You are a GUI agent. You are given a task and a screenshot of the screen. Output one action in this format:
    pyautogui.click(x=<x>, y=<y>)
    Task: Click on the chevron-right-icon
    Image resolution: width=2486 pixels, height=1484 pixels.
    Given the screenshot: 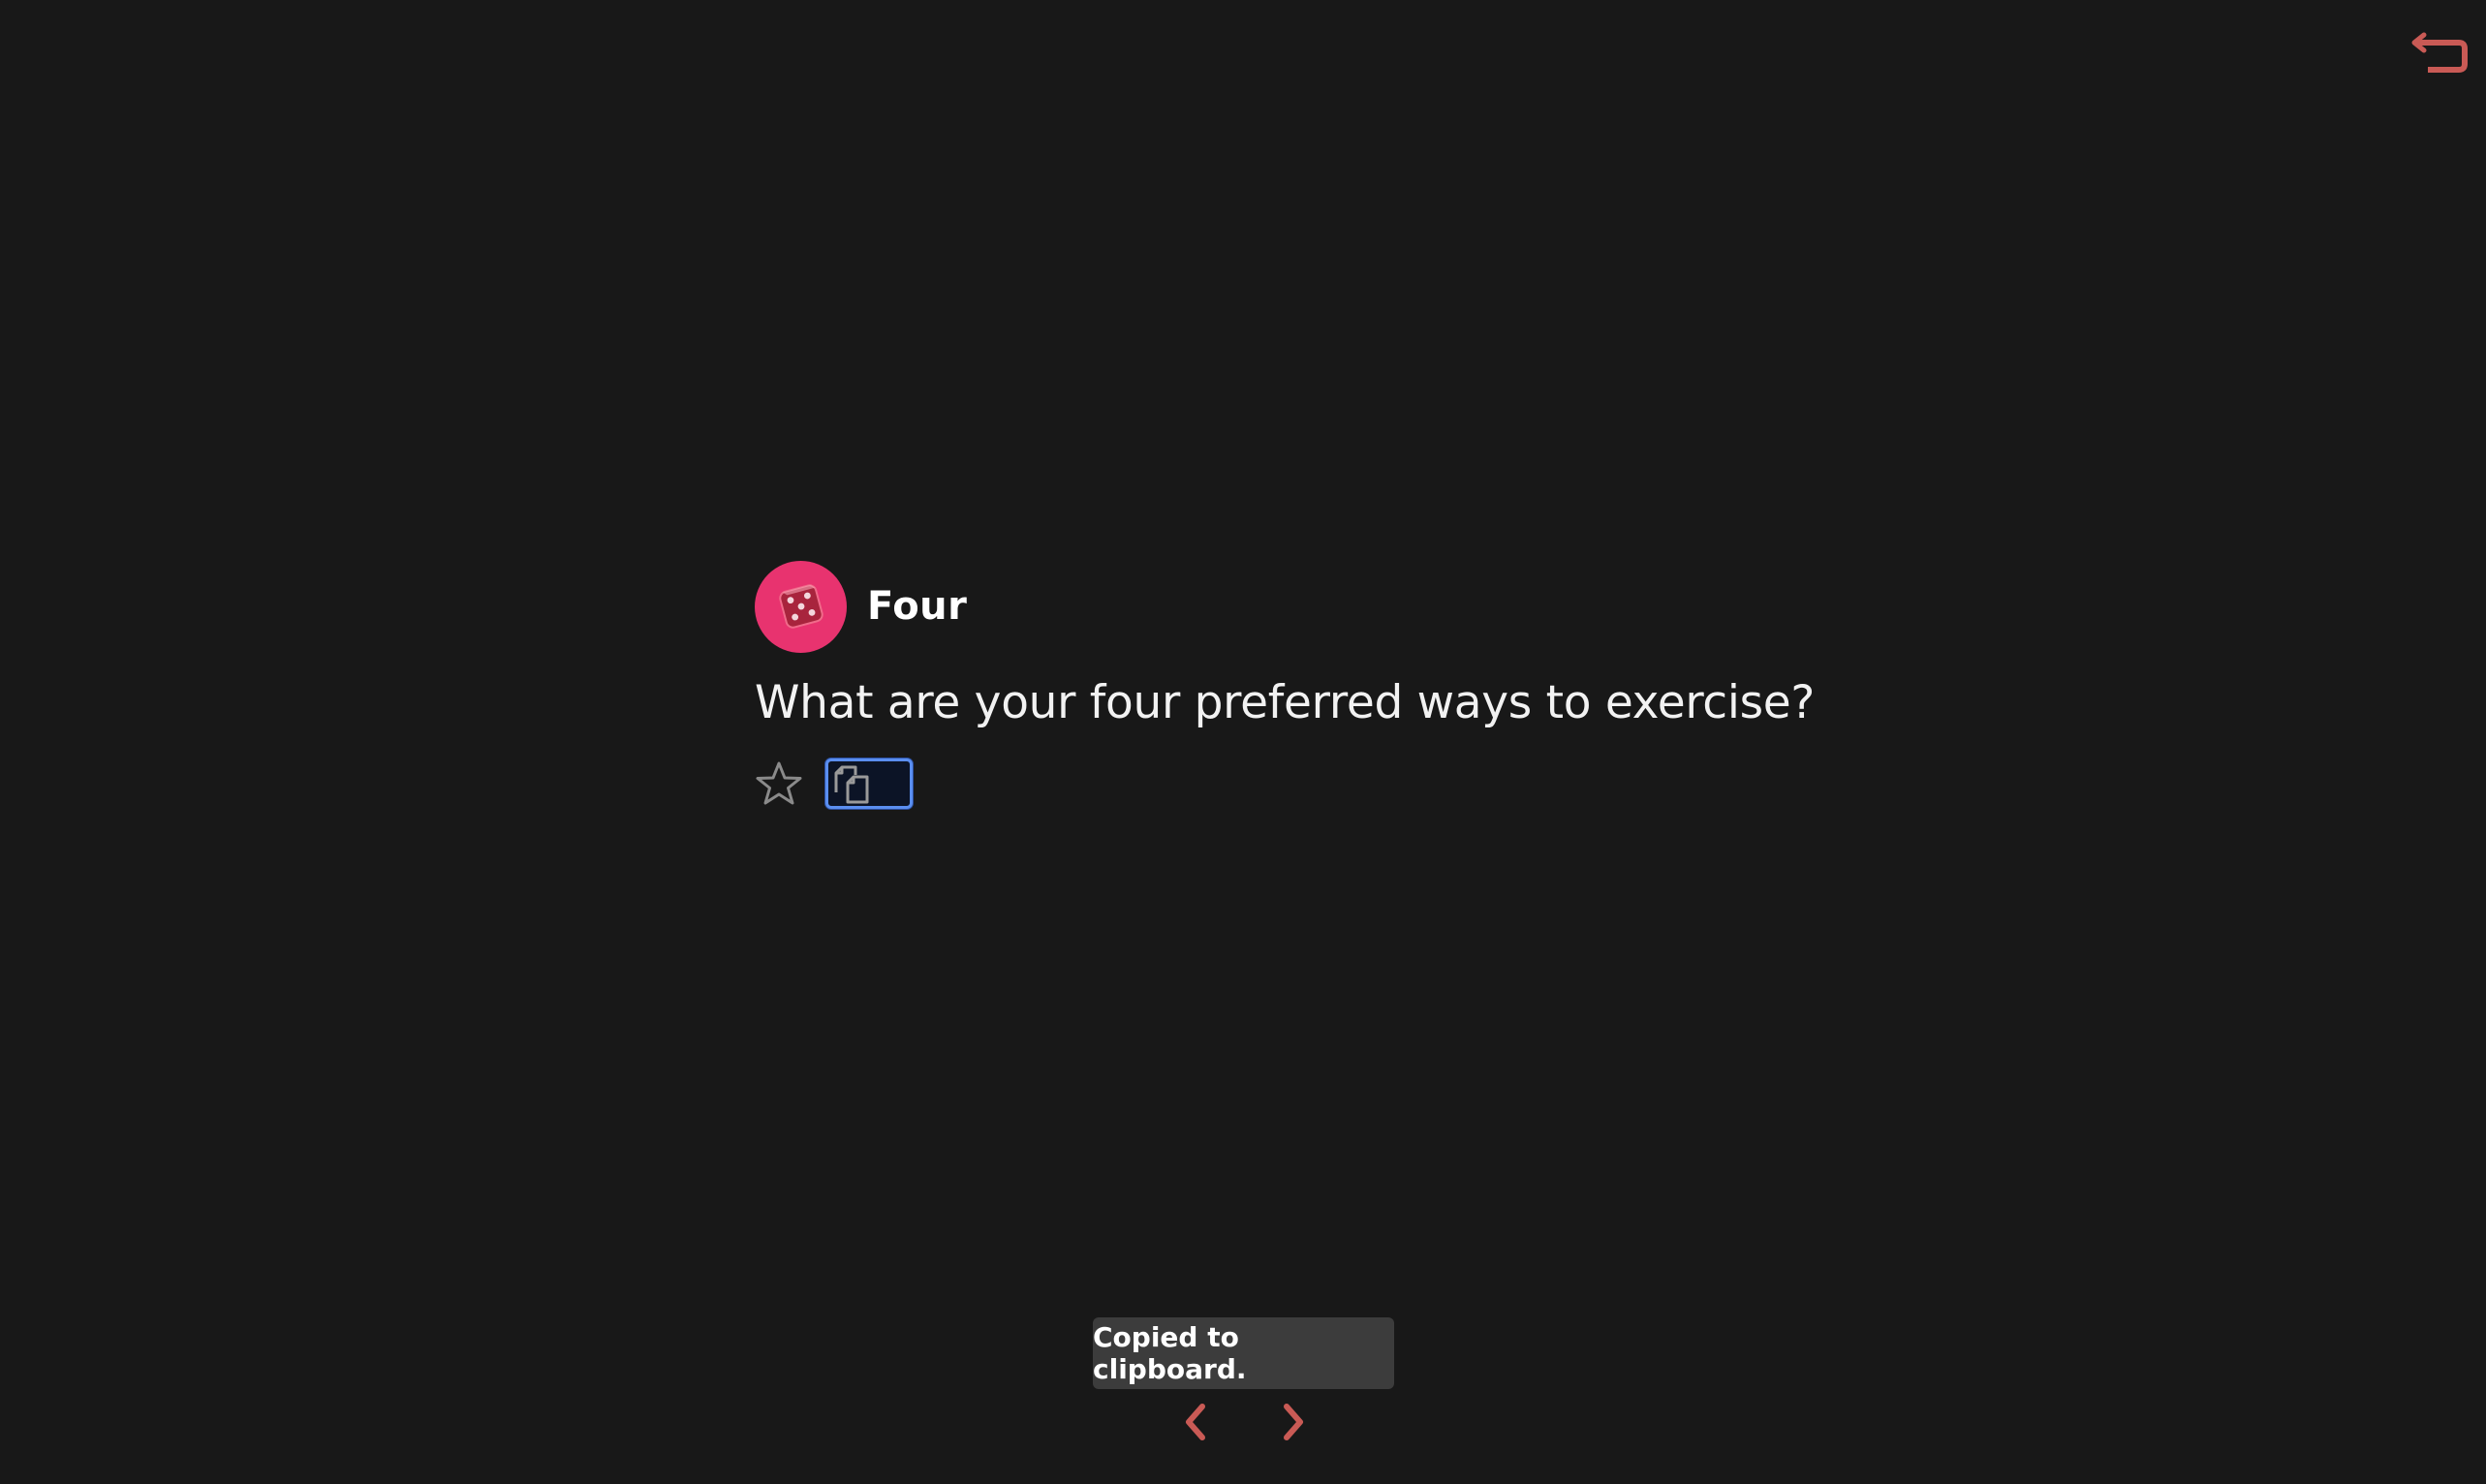 What is the action you would take?
    pyautogui.click(x=1293, y=1422)
    